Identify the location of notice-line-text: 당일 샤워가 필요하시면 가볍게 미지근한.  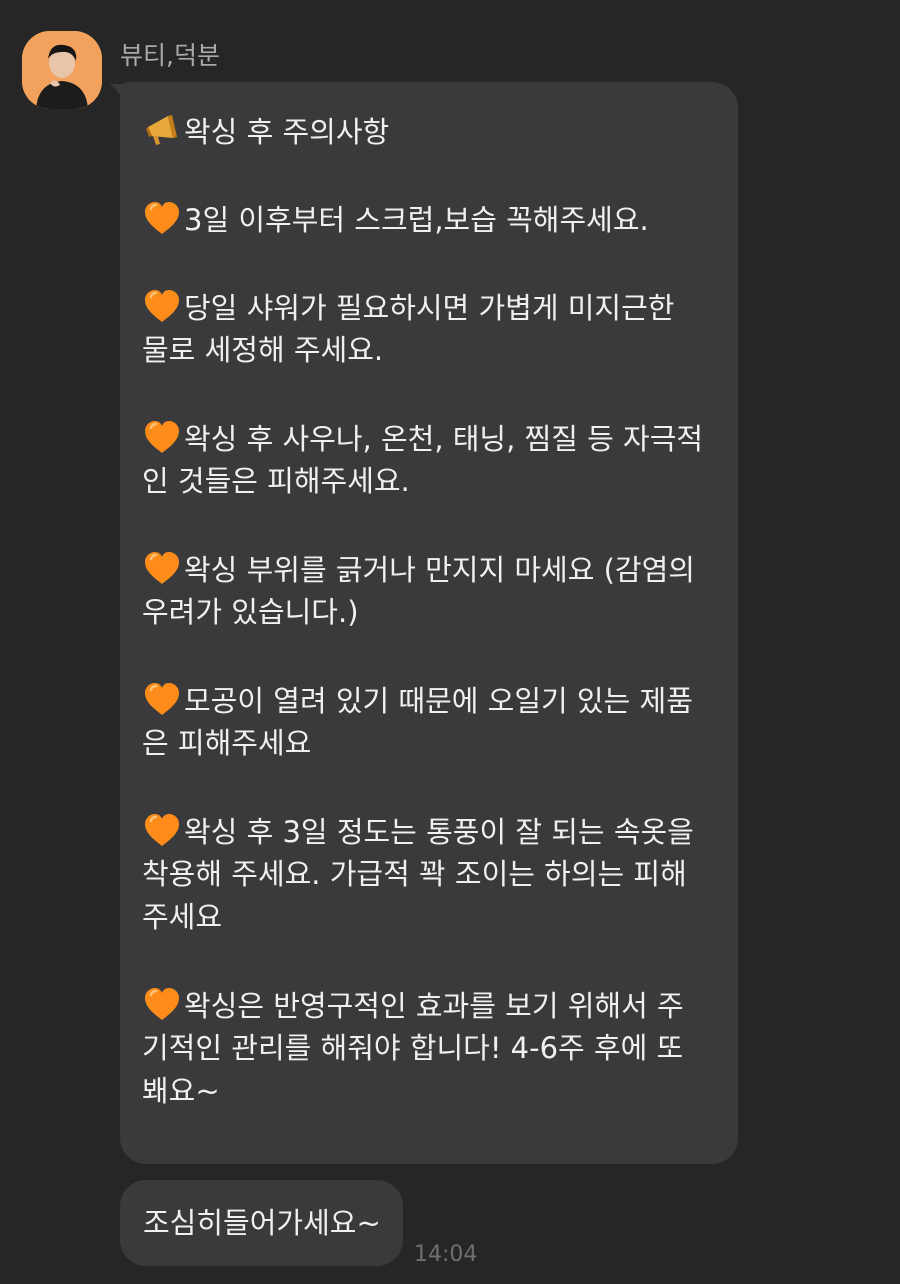
(429, 308).